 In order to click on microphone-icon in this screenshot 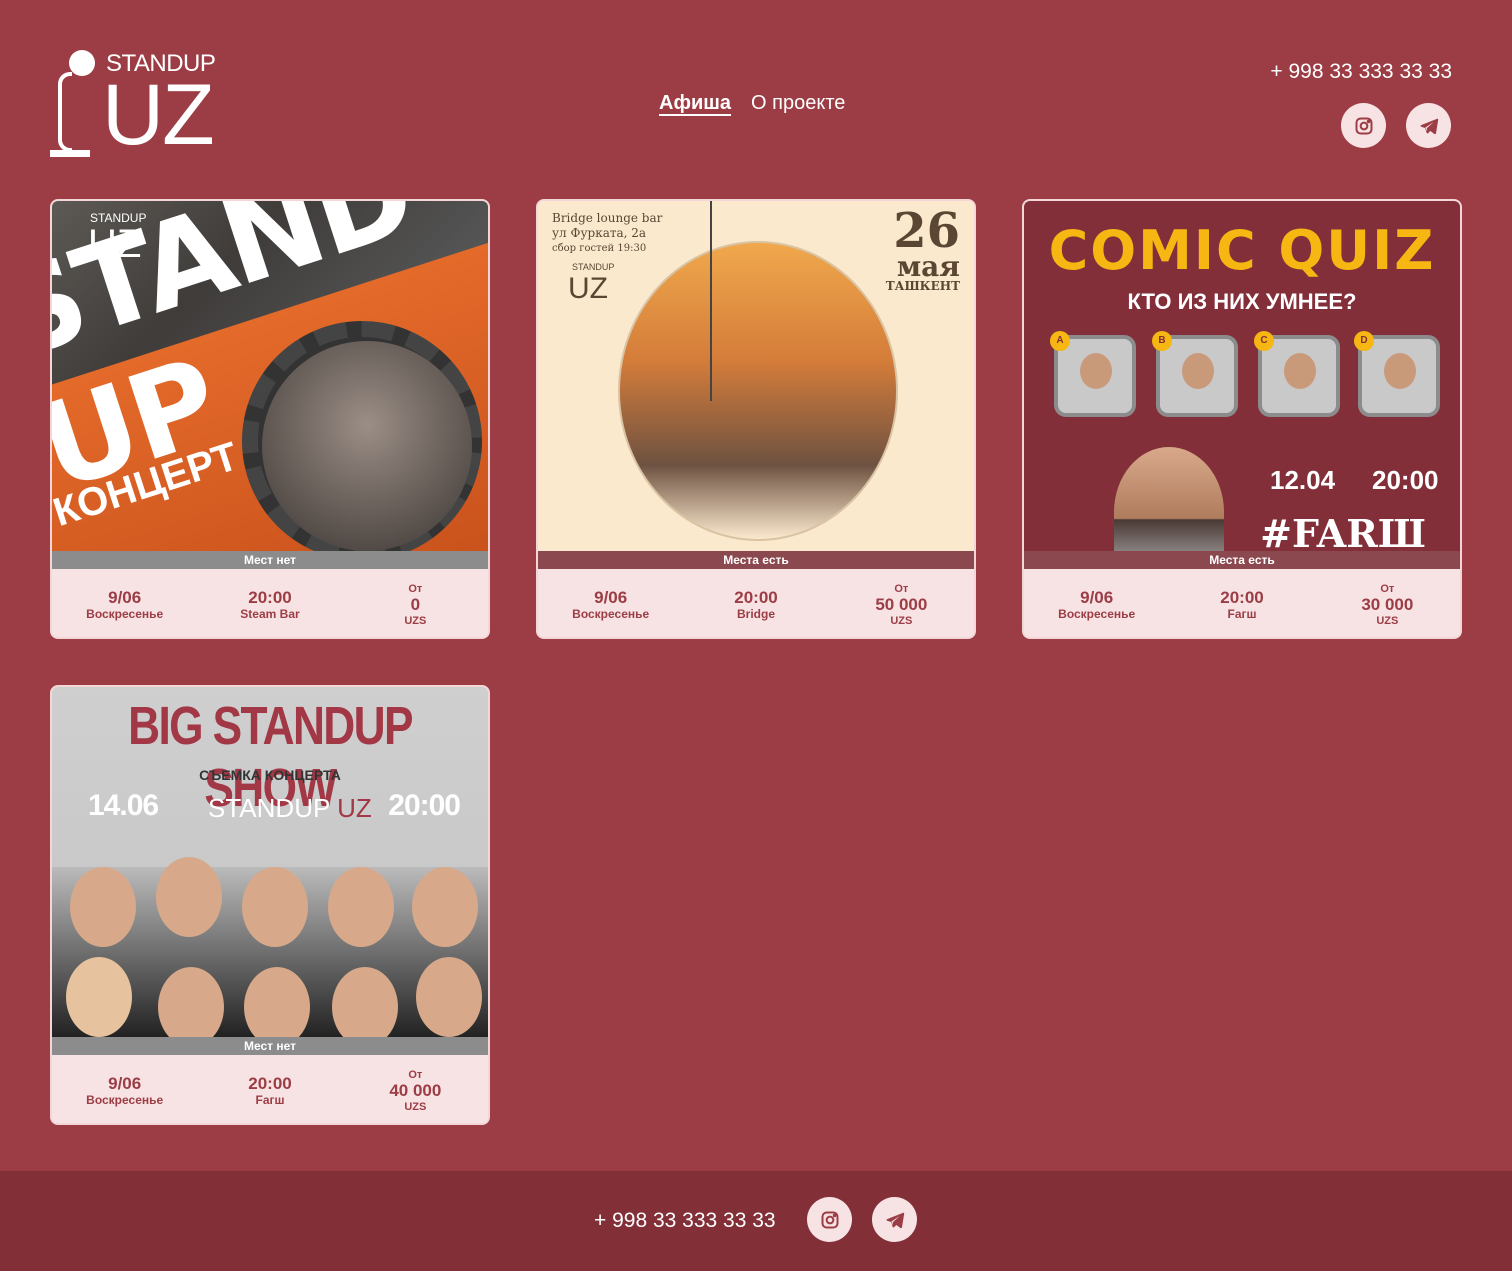, I will do `click(82, 63)`.